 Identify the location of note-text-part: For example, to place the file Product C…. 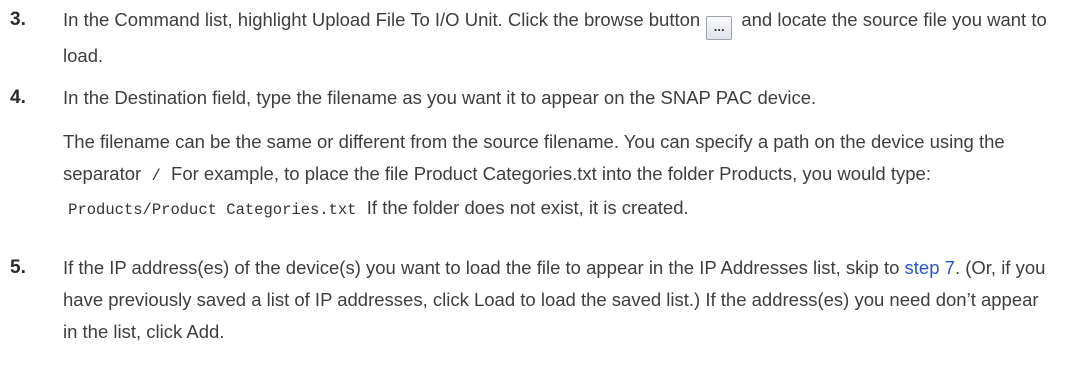
(551, 173).